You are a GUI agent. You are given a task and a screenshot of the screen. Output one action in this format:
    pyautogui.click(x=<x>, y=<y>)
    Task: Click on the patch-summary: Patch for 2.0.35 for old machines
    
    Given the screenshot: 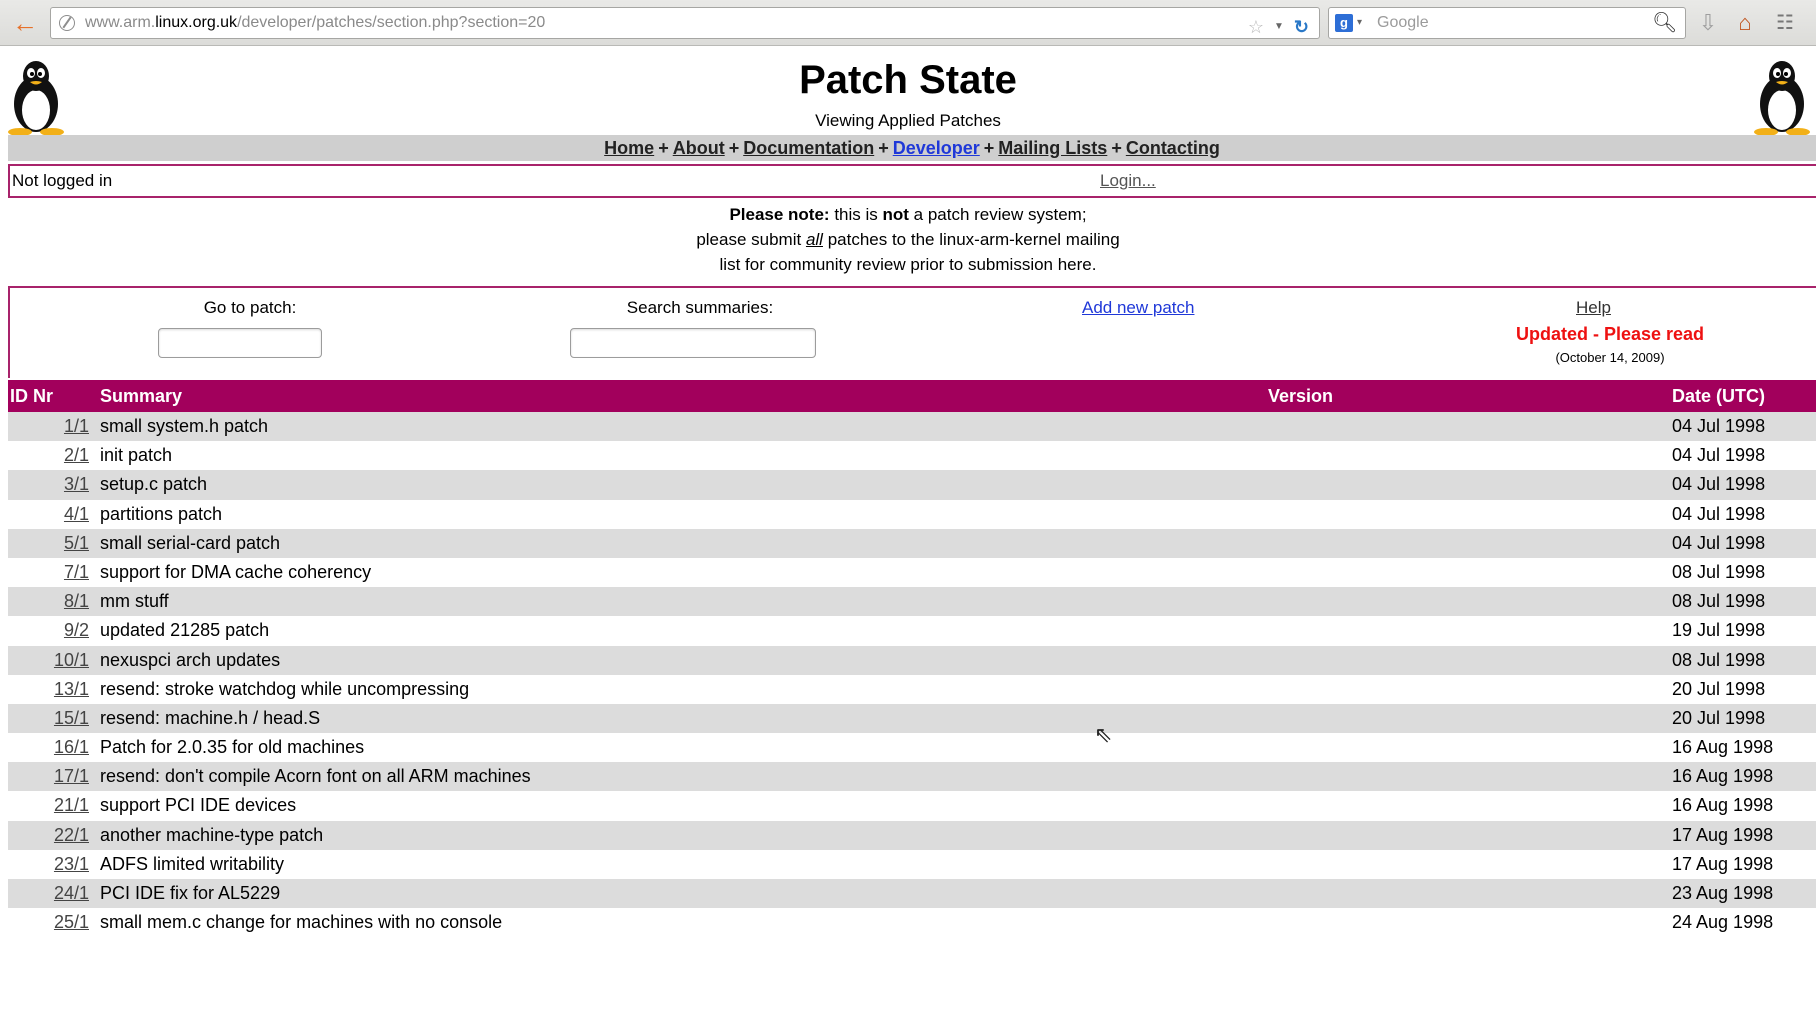 What is the action you would take?
    pyautogui.click(x=232, y=747)
    